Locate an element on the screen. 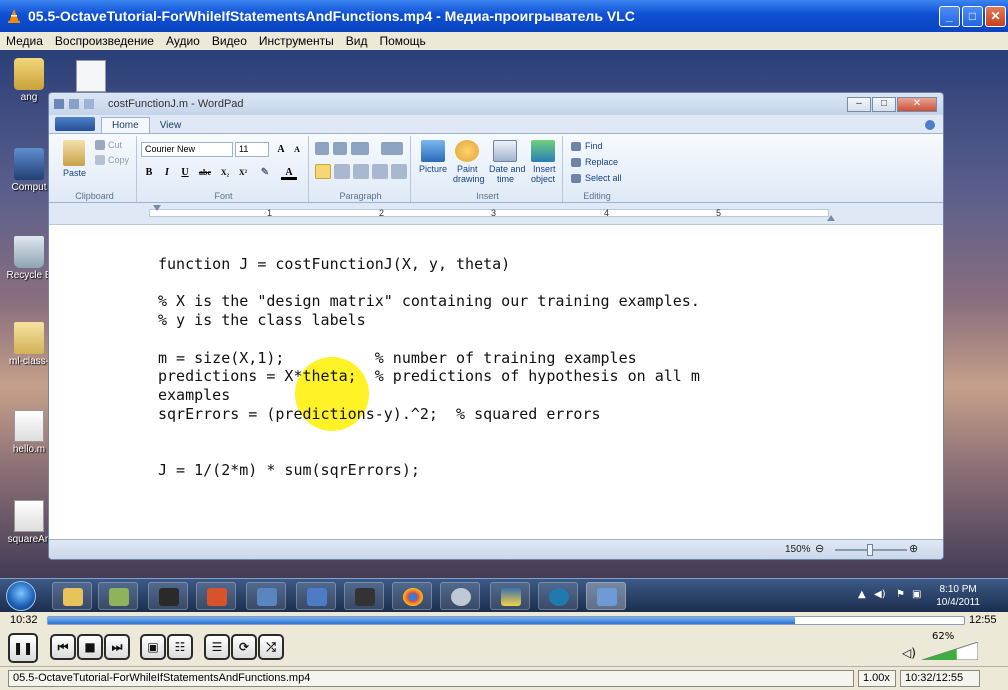 The height and width of the screenshot is (690, 1008). taskbar-screenshot-icon is located at coordinates (364, 596).